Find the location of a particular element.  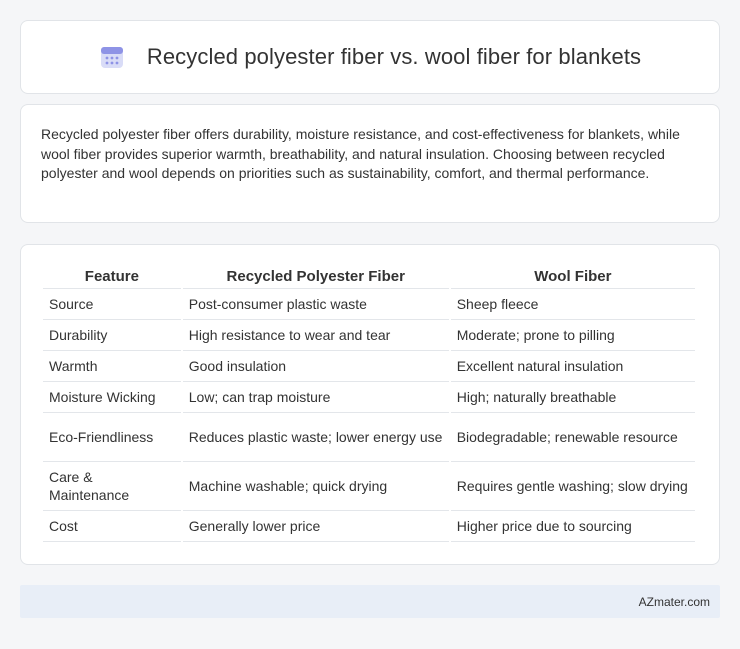

table-cell: Requires gentle washing; slow drying is located at coordinates (572, 486).